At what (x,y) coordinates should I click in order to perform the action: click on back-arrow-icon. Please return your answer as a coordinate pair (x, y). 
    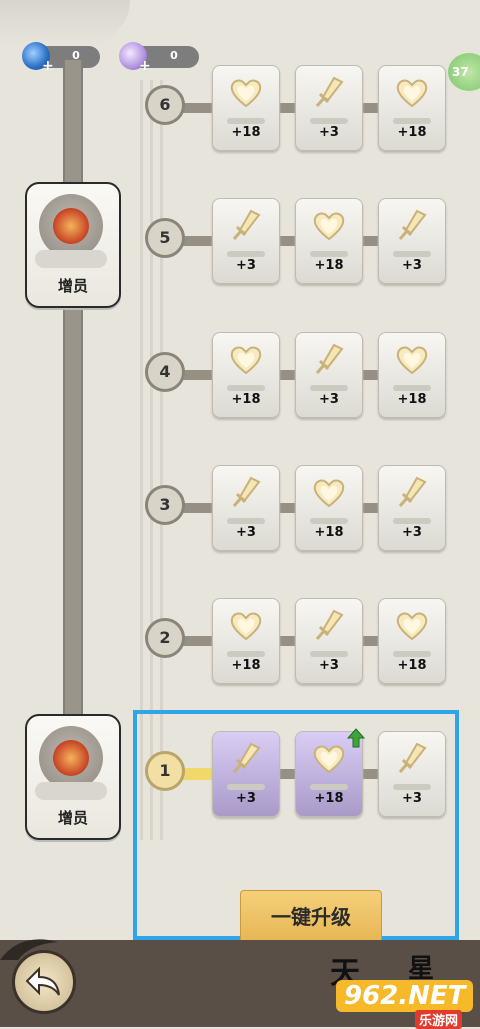
    Looking at the image, I should click on (42, 981).